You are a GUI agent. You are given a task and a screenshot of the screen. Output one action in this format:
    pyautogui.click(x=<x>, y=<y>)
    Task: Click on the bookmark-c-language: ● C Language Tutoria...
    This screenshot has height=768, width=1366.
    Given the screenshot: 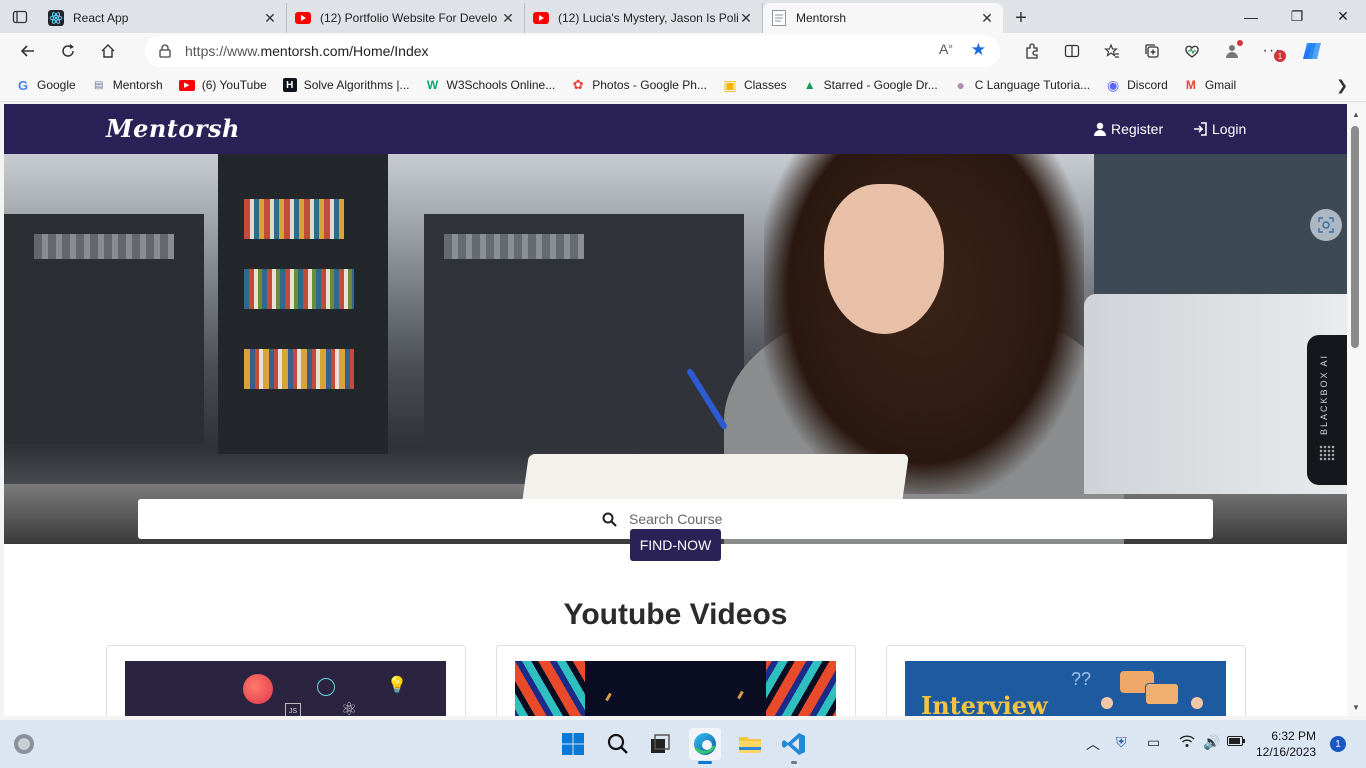 What is the action you would take?
    pyautogui.click(x=1022, y=85)
    